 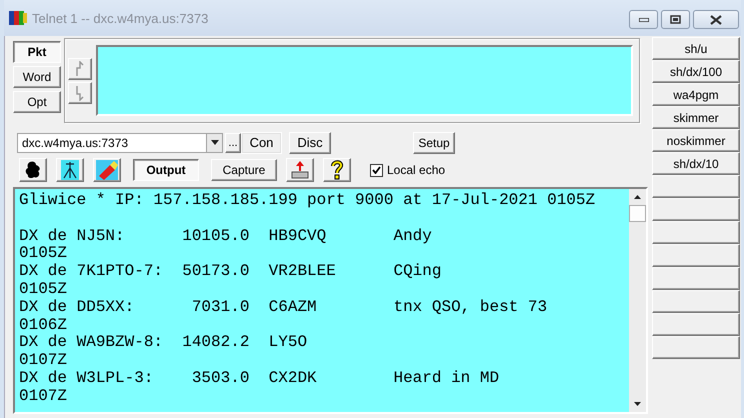 What do you see at coordinates (307, 201) in the screenshot?
I see `terminal-line: Gliwice * IP: 157.158.185.199 port 9000 at 17-Jul-2021 0105Z` at bounding box center [307, 201].